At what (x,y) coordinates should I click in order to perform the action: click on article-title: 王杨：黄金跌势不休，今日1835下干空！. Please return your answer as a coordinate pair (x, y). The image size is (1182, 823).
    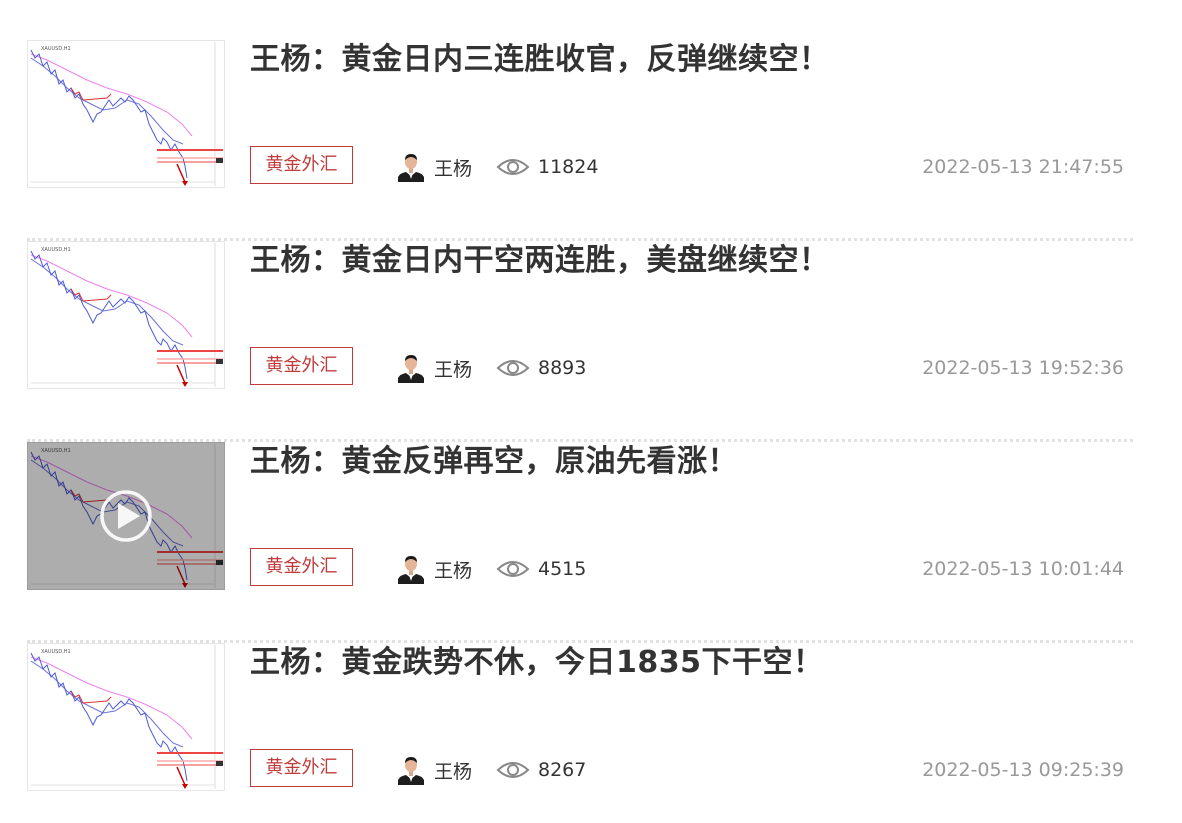
    Looking at the image, I should click on (537, 663).